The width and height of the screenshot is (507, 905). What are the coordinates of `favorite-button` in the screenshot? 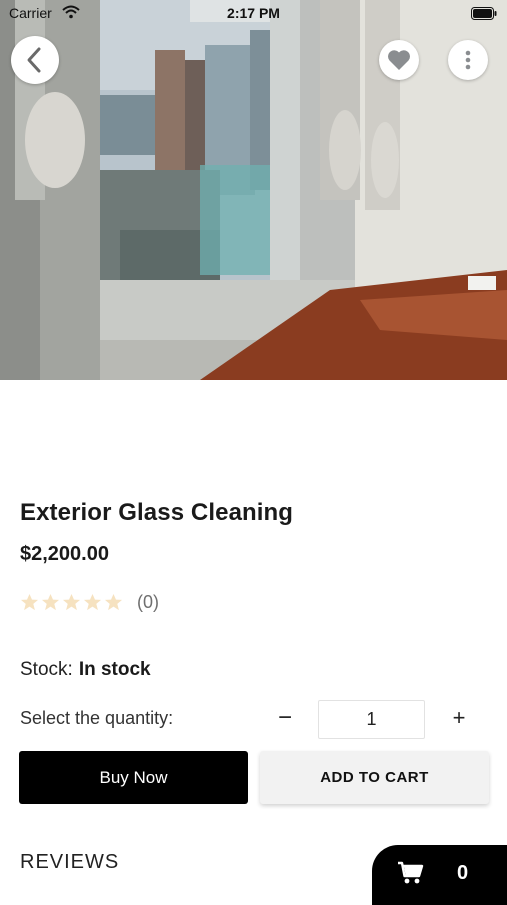 It's located at (399, 60).